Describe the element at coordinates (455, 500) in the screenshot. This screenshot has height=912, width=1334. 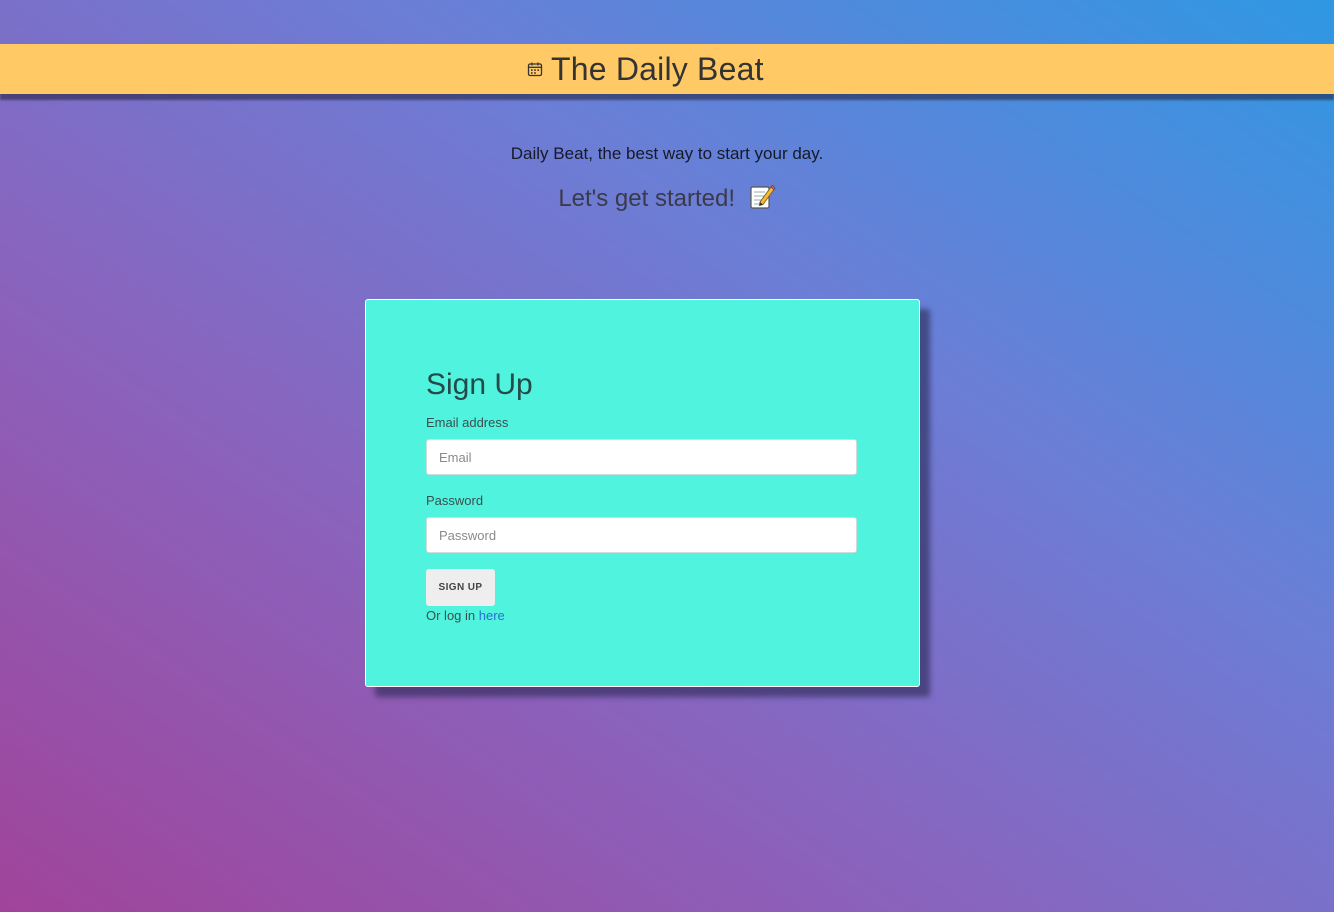
I see `password-label: Password` at that location.